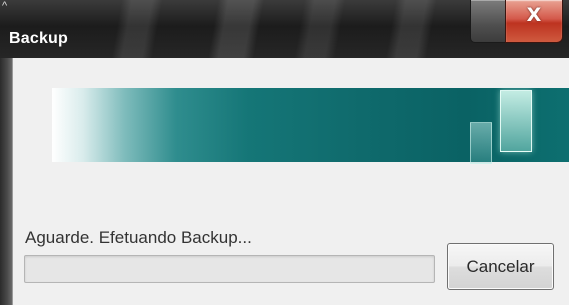 The height and width of the screenshot is (305, 569). What do you see at coordinates (534, 15) in the screenshot?
I see `close-icon: X` at bounding box center [534, 15].